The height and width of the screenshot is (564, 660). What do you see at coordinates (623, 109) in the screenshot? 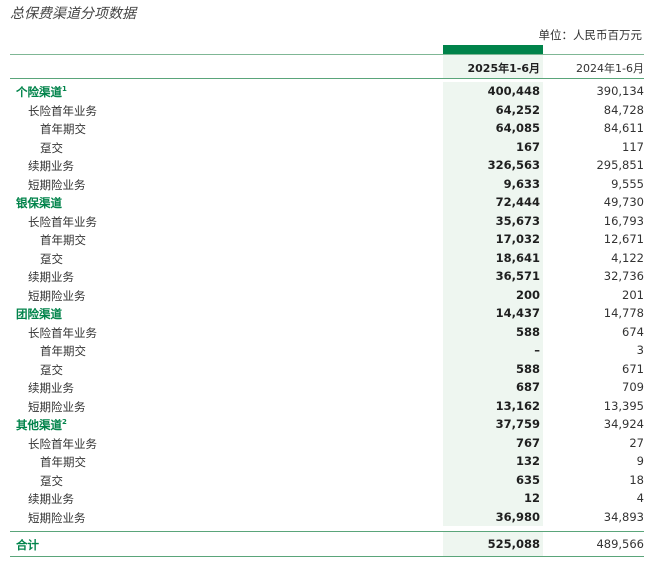
I see `value-2024: 84,728` at bounding box center [623, 109].